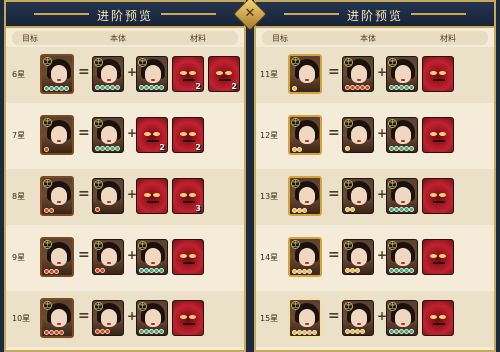  I want to click on header-material: 材料, so click(198, 38).